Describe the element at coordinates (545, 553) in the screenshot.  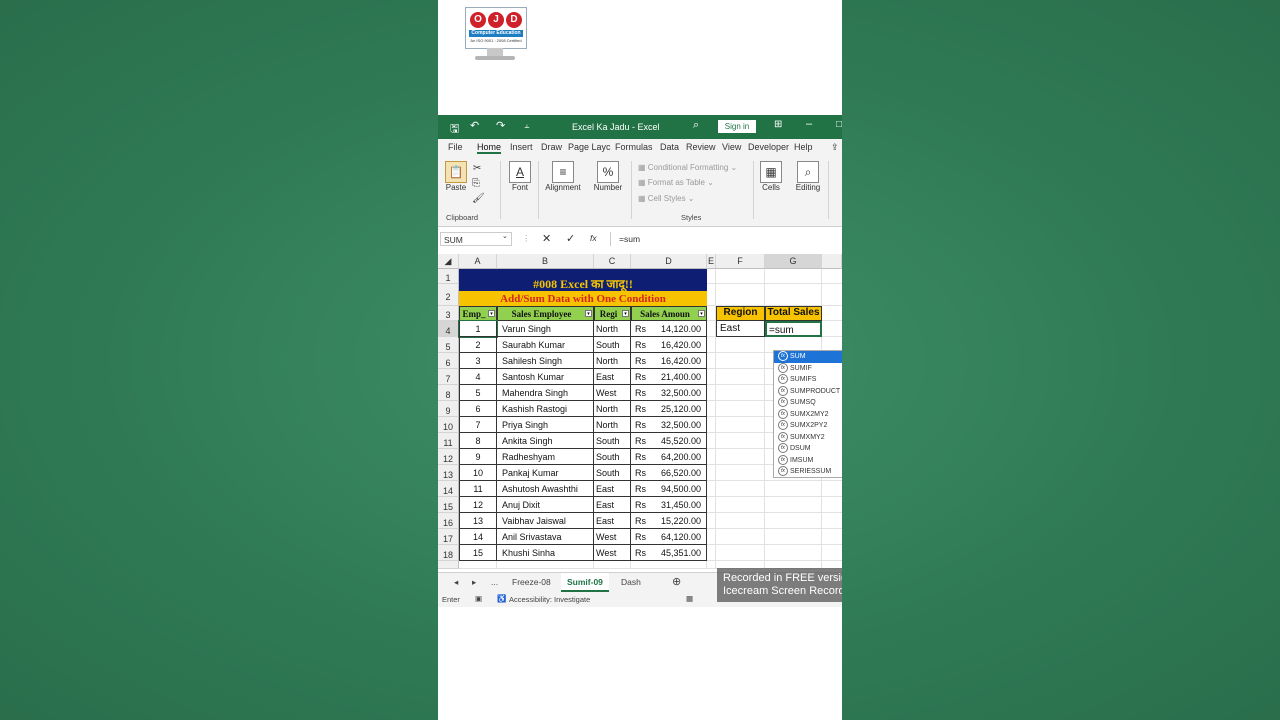
I see `cell-employee-name: Khushi Sinha` at that location.